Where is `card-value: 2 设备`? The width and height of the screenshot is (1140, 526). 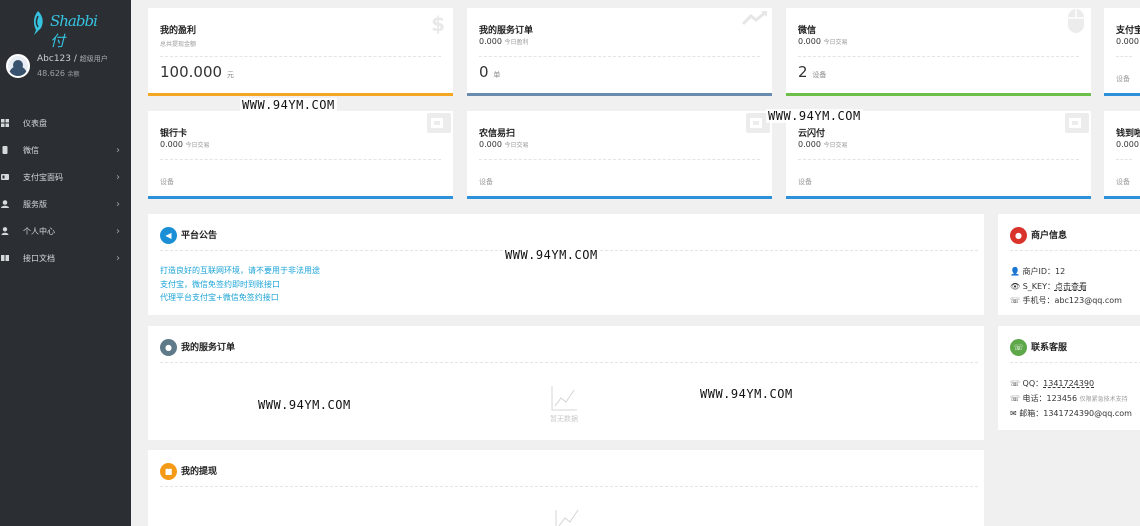
card-value: 2 设备 is located at coordinates (812, 72).